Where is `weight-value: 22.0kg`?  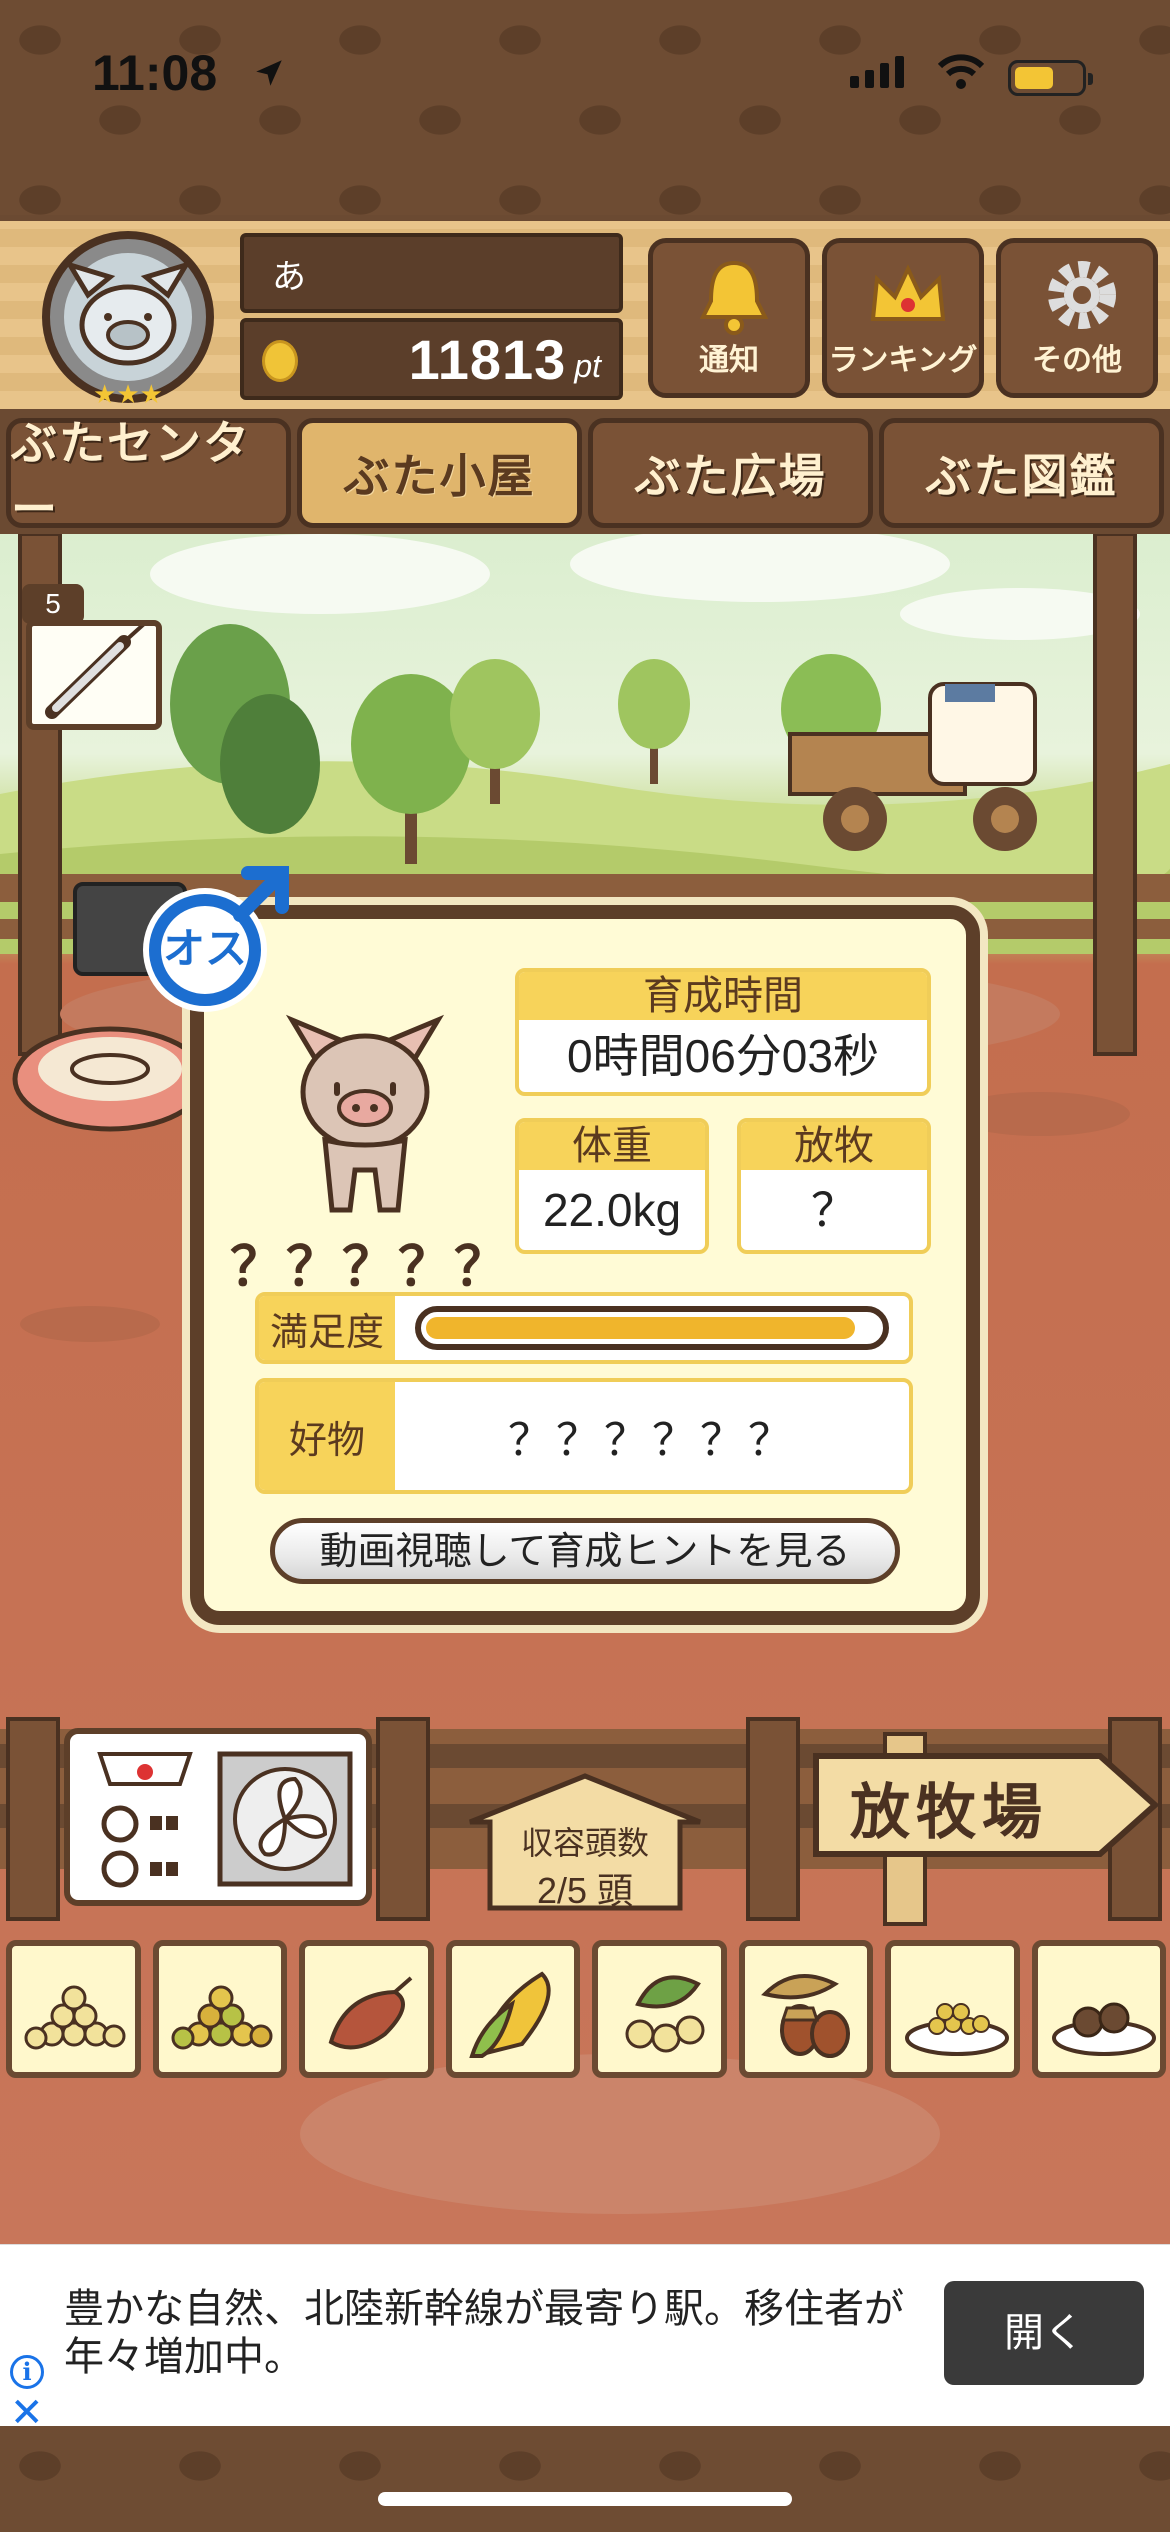
weight-value: 22.0kg is located at coordinates (612, 1210).